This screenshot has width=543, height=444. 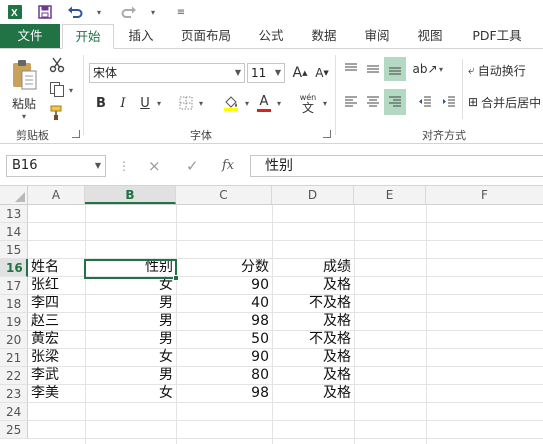 I want to click on column-header-d: D, so click(x=313, y=195).